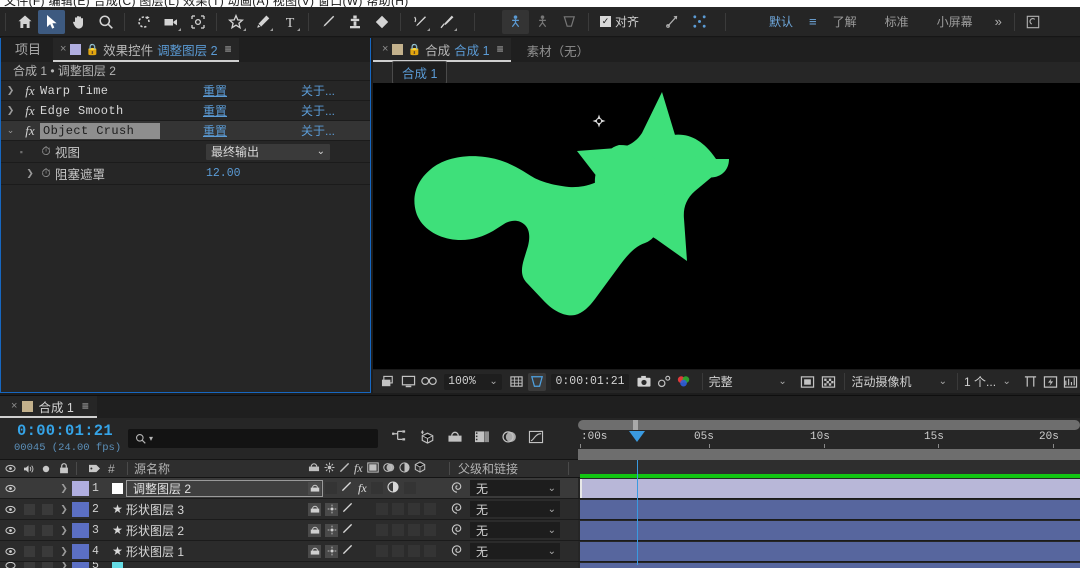  What do you see at coordinates (65, 431) in the screenshot?
I see `current-time-display: 0:00:01:21` at bounding box center [65, 431].